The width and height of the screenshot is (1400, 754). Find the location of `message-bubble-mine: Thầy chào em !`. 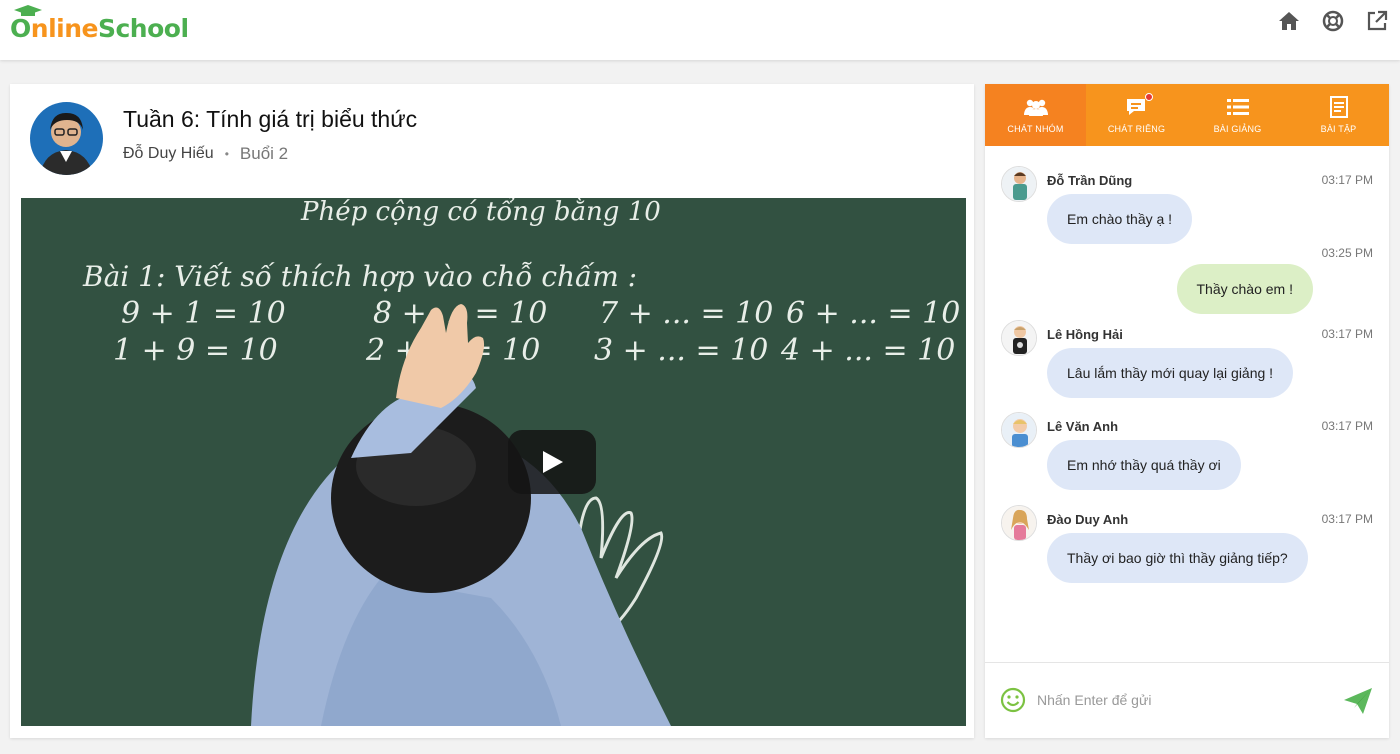

message-bubble-mine: Thầy chào em ! is located at coordinates (1244, 289).